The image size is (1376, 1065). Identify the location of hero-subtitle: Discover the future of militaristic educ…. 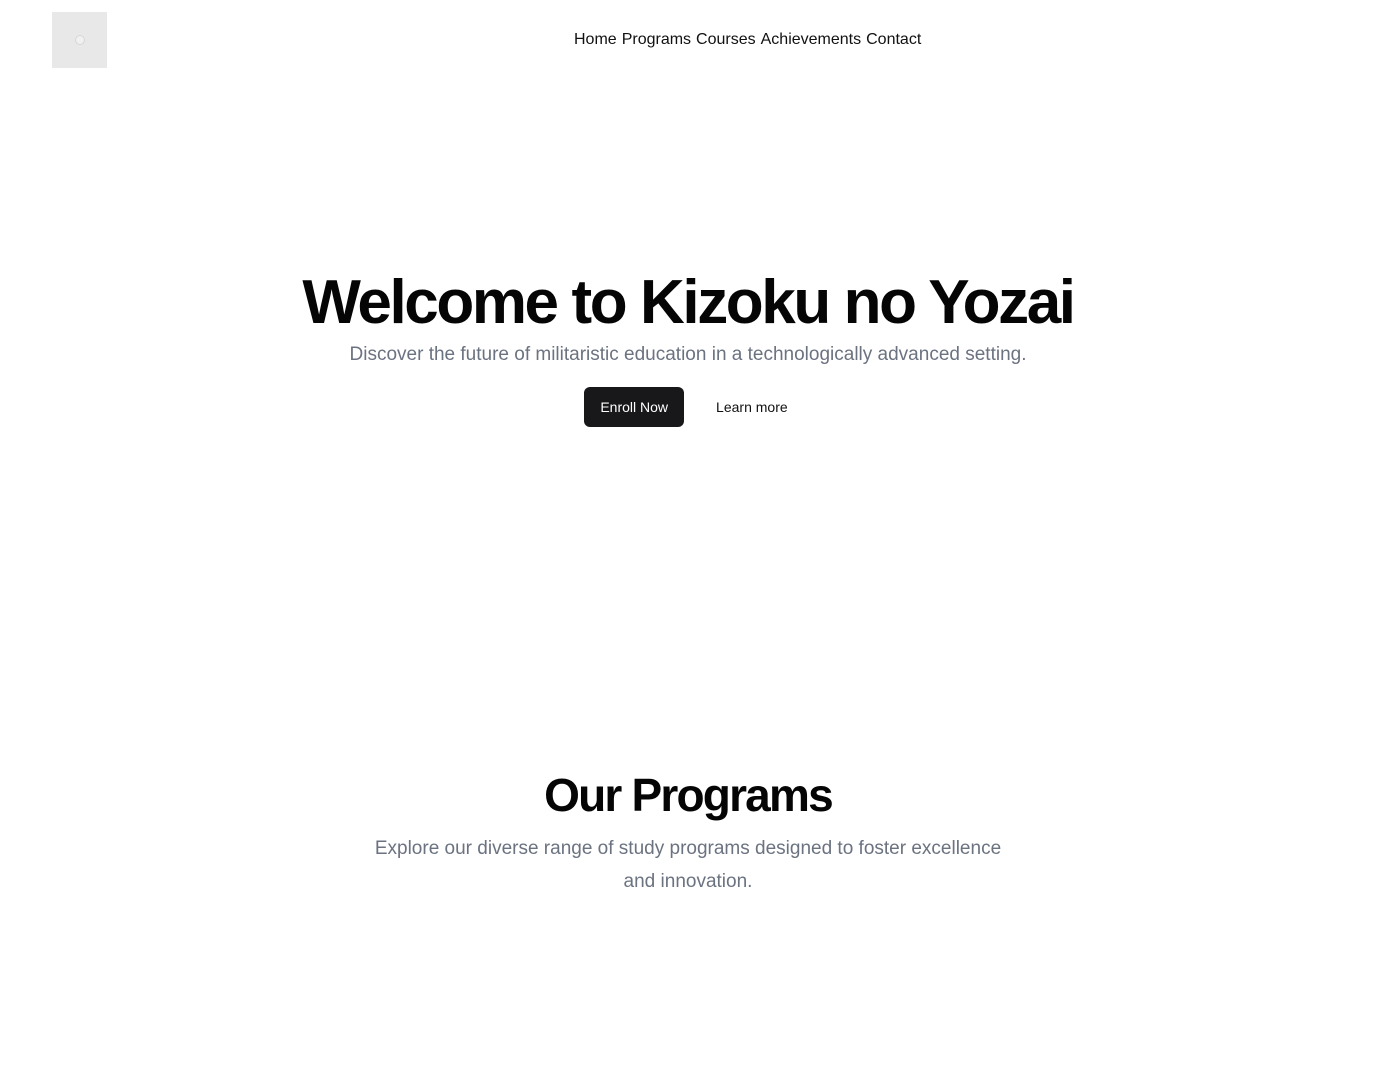
(688, 354).